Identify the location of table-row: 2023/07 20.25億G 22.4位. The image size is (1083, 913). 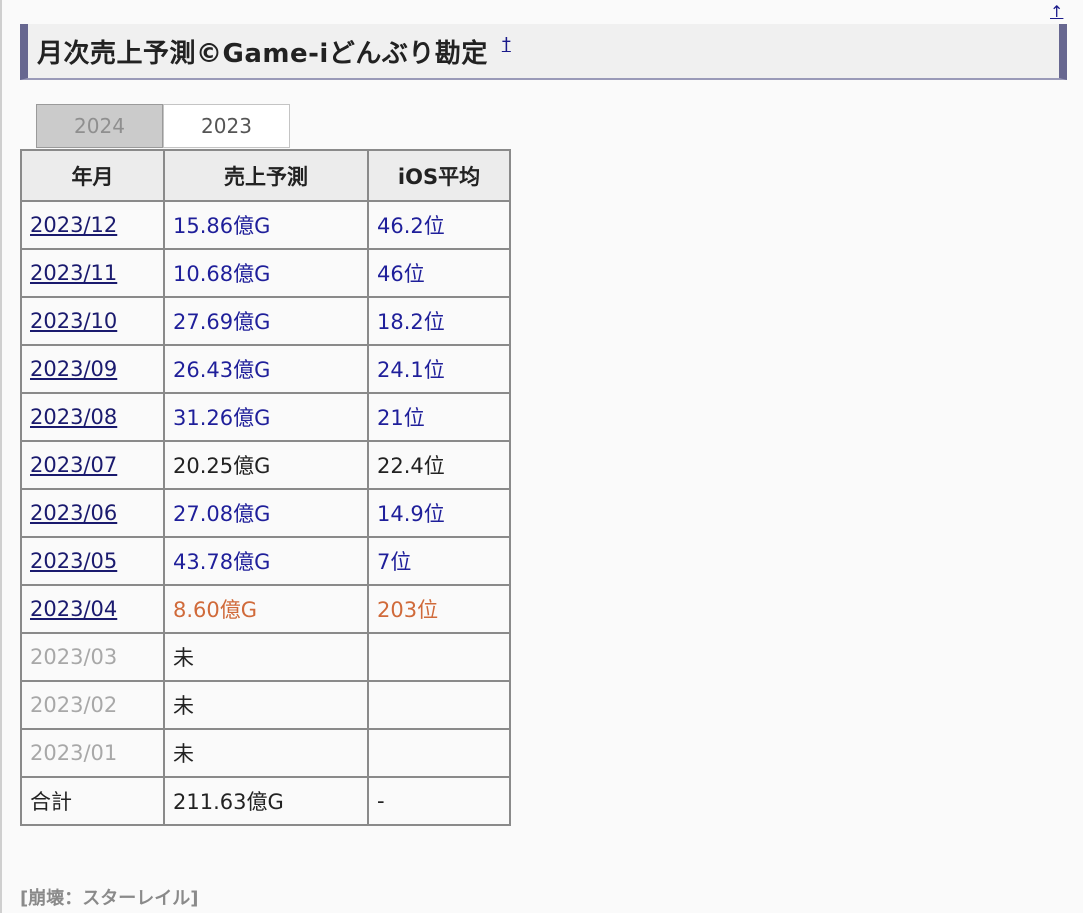
(265, 465).